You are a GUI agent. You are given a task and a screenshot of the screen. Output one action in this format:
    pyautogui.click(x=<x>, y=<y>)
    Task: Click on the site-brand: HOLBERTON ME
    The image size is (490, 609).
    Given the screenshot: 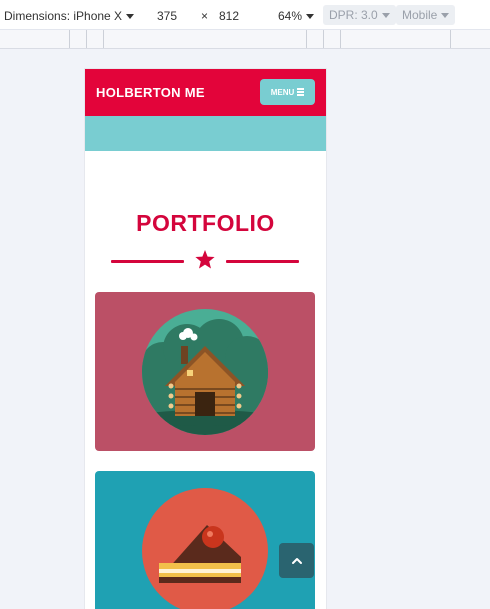 What is the action you would take?
    pyautogui.click(x=150, y=92)
    